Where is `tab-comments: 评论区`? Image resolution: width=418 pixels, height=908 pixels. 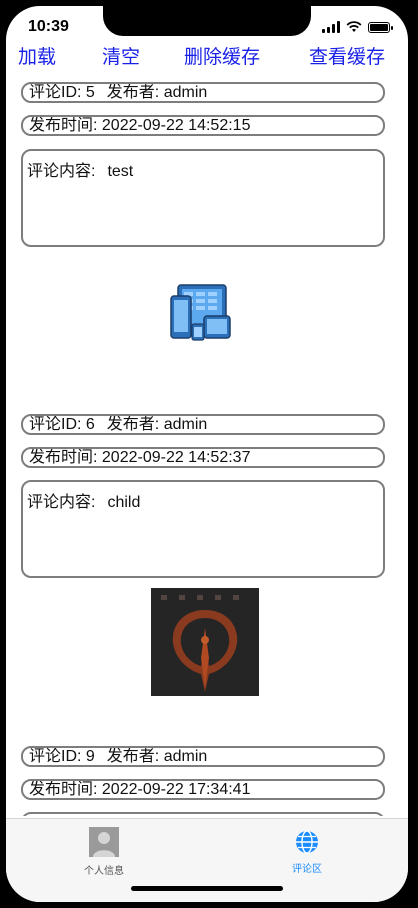
tab-comments: 评论区 is located at coordinates (307, 851).